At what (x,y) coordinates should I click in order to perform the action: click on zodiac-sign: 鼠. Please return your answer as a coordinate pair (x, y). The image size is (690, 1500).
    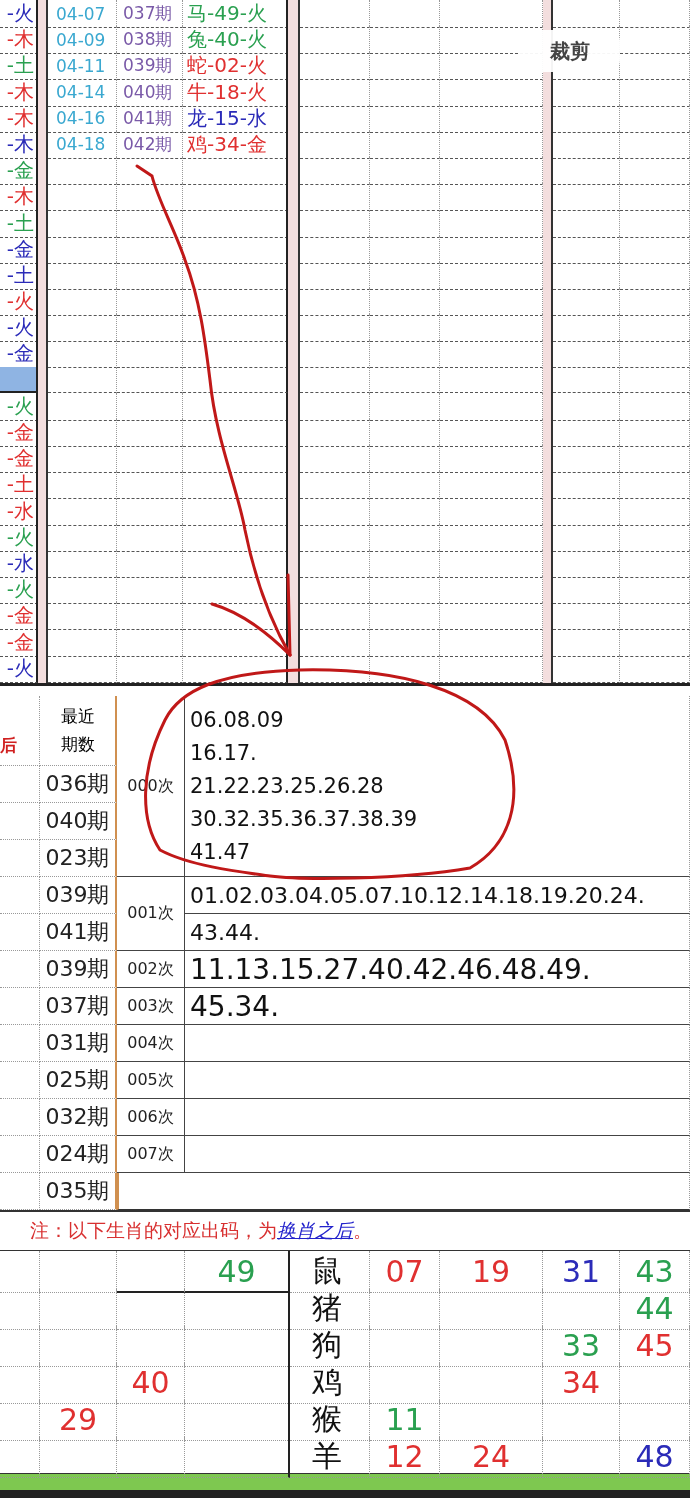
    Looking at the image, I should click on (330, 1272).